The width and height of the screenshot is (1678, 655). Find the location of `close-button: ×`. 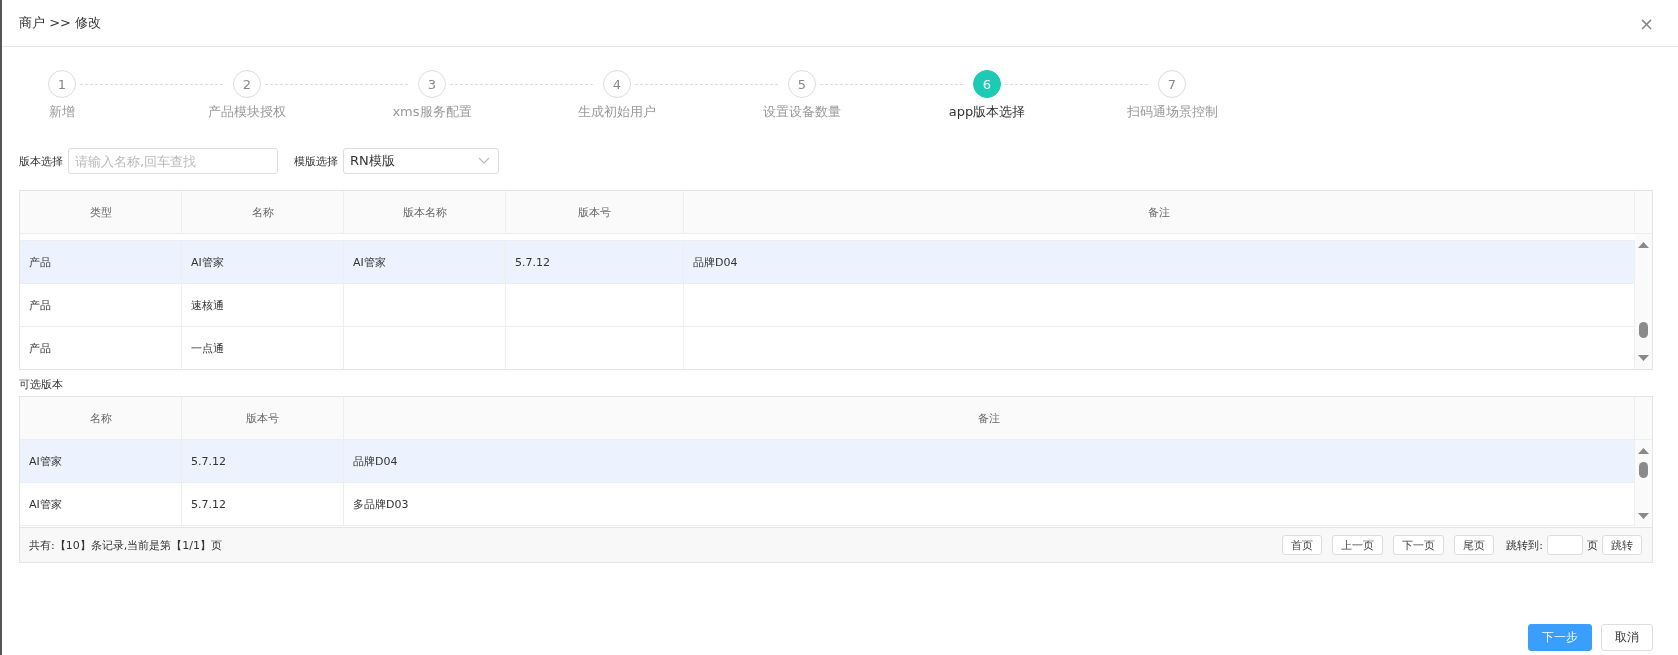

close-button: × is located at coordinates (1646, 23).